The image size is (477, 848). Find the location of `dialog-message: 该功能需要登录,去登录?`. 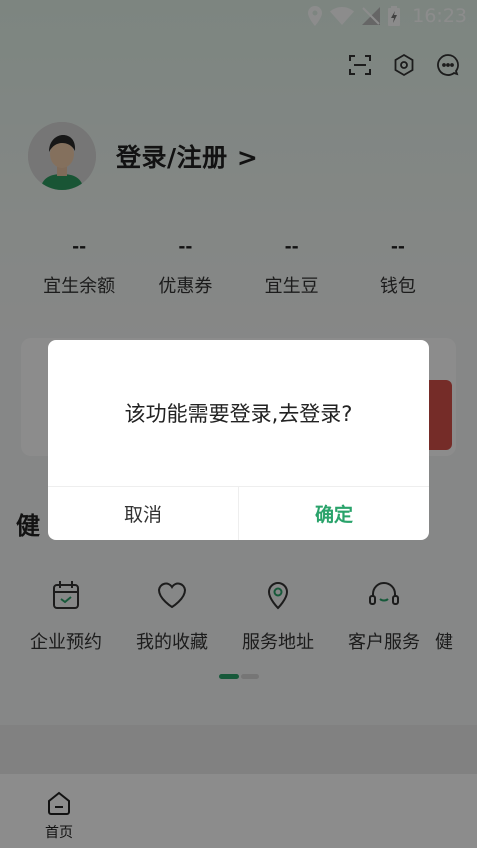

dialog-message: 该功能需要登录,去登录? is located at coordinates (238, 414).